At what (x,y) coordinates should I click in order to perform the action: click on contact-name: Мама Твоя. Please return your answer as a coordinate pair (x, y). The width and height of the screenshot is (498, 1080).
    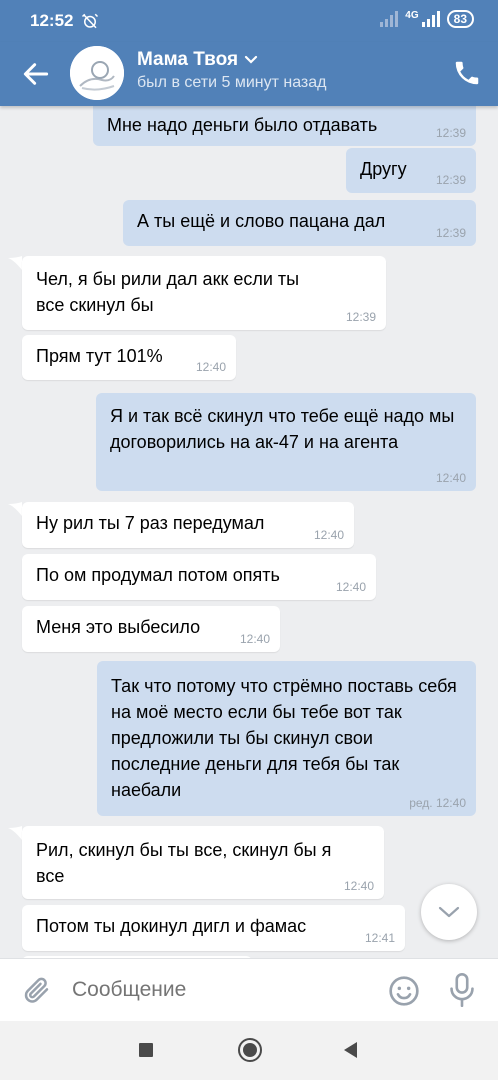
    Looking at the image, I should click on (197, 60).